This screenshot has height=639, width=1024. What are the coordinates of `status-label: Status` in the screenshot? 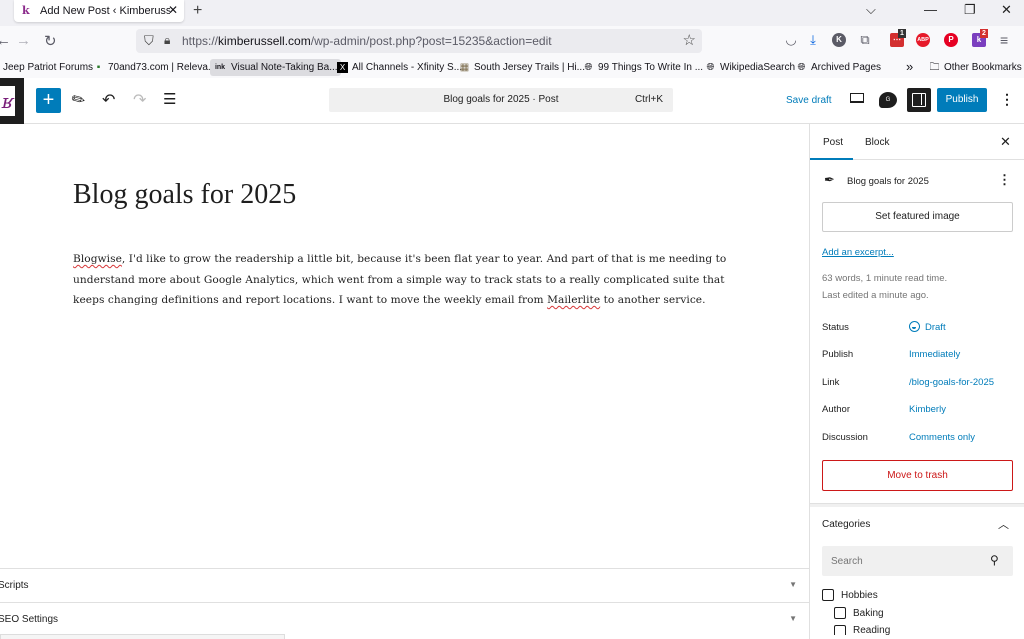 It's located at (835, 327).